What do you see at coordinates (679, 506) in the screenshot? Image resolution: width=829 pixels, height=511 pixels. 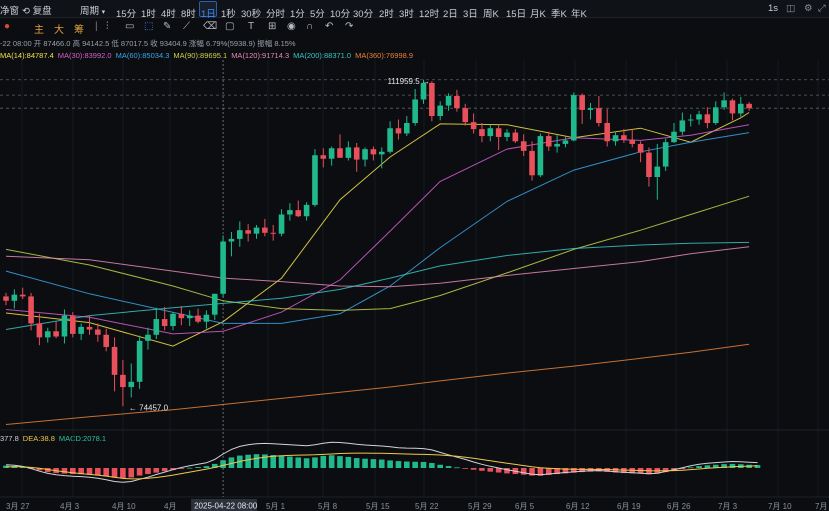 I see `x-tick-label: 6月 26` at bounding box center [679, 506].